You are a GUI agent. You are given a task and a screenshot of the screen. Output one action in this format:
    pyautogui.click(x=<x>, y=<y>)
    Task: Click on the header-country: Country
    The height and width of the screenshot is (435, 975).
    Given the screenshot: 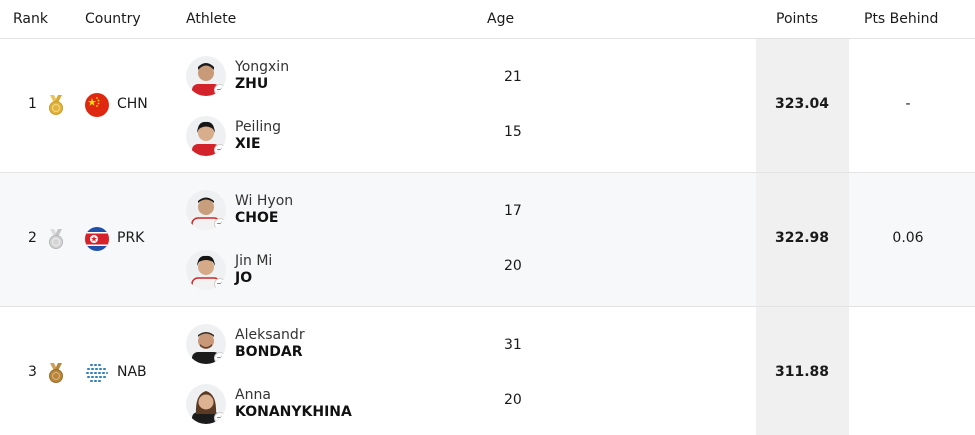 What is the action you would take?
    pyautogui.click(x=113, y=19)
    